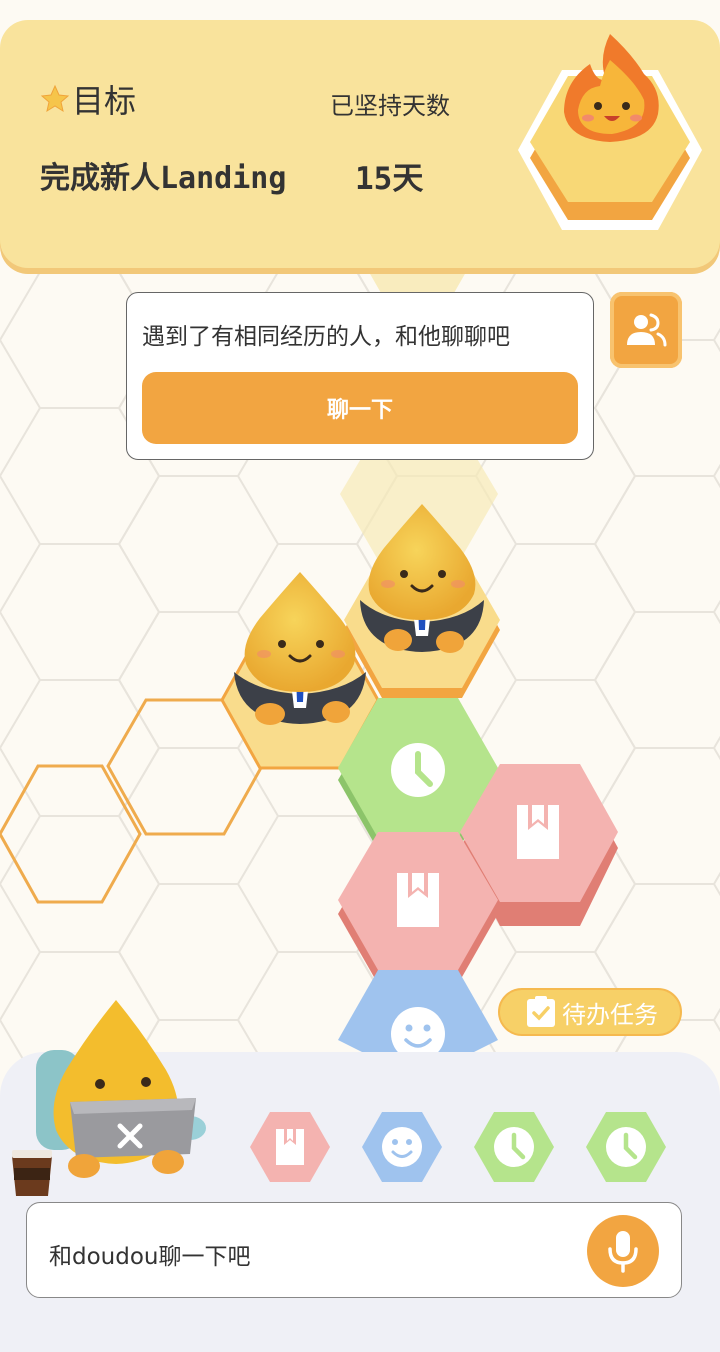 The height and width of the screenshot is (1352, 720). I want to click on chat-input-bar: 和doudou聊一下吧, so click(354, 1250).